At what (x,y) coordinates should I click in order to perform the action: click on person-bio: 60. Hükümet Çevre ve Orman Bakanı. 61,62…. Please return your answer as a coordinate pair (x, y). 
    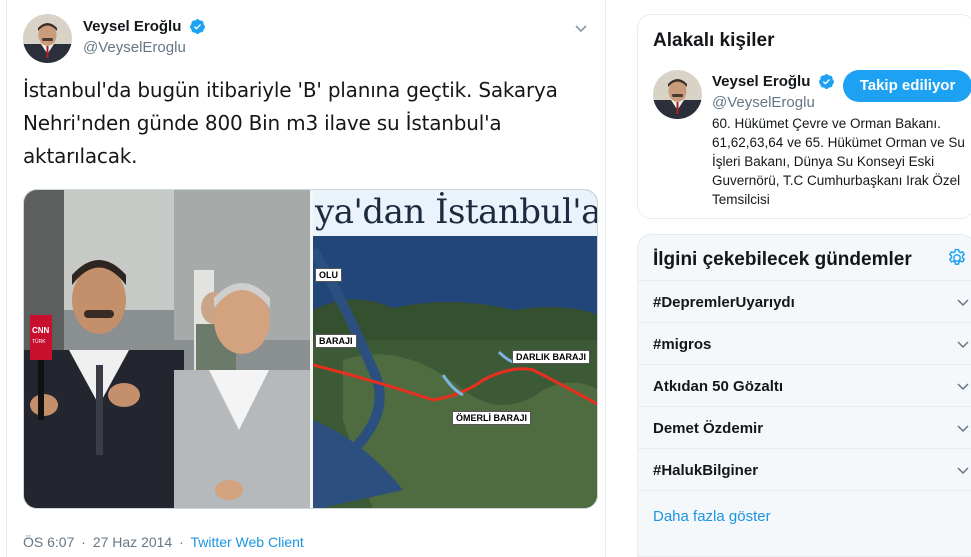
    Looking at the image, I should click on (838, 161).